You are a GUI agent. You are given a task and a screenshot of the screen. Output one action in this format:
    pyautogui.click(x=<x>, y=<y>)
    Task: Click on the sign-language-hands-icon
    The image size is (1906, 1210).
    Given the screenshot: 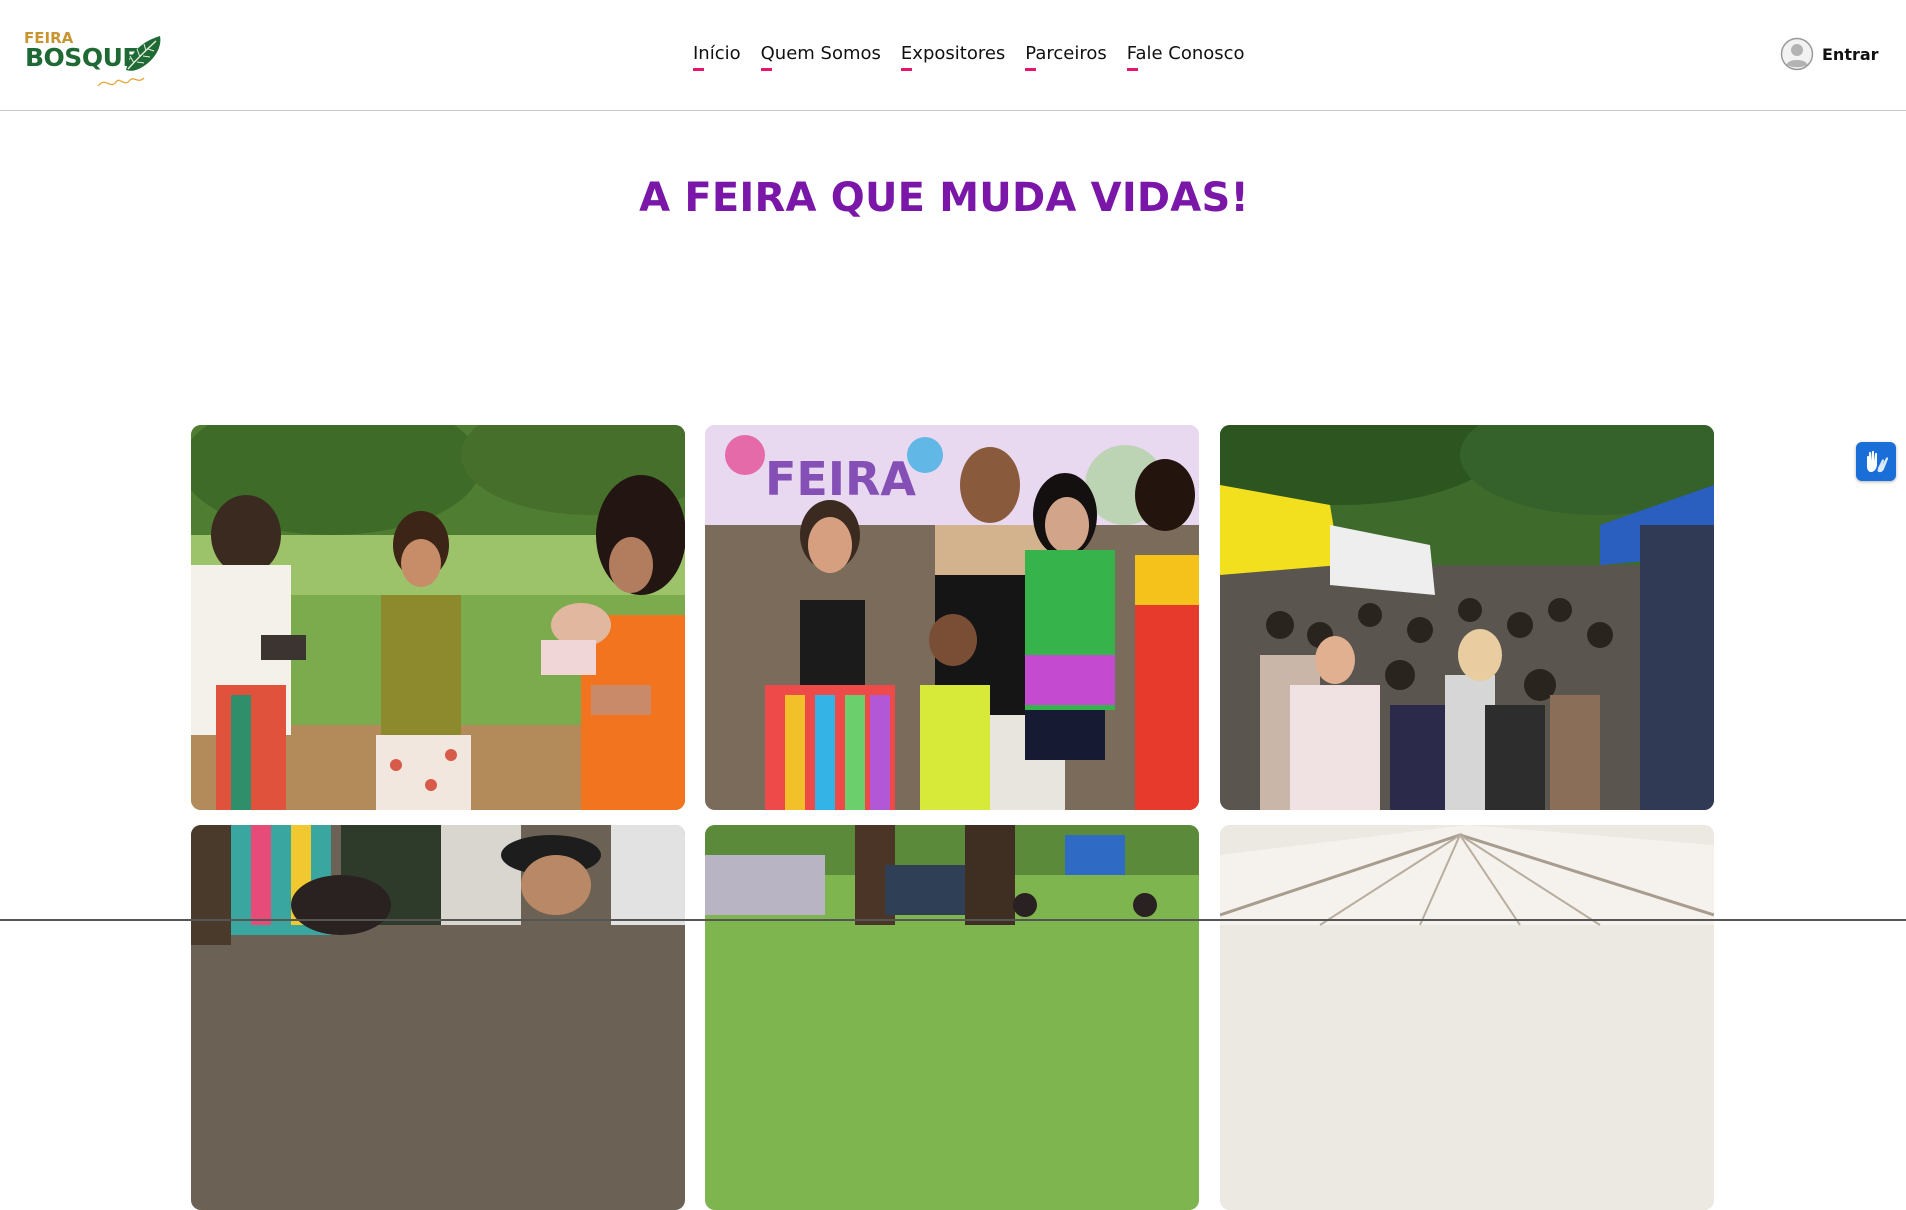 What is the action you would take?
    pyautogui.click(x=1878, y=461)
    